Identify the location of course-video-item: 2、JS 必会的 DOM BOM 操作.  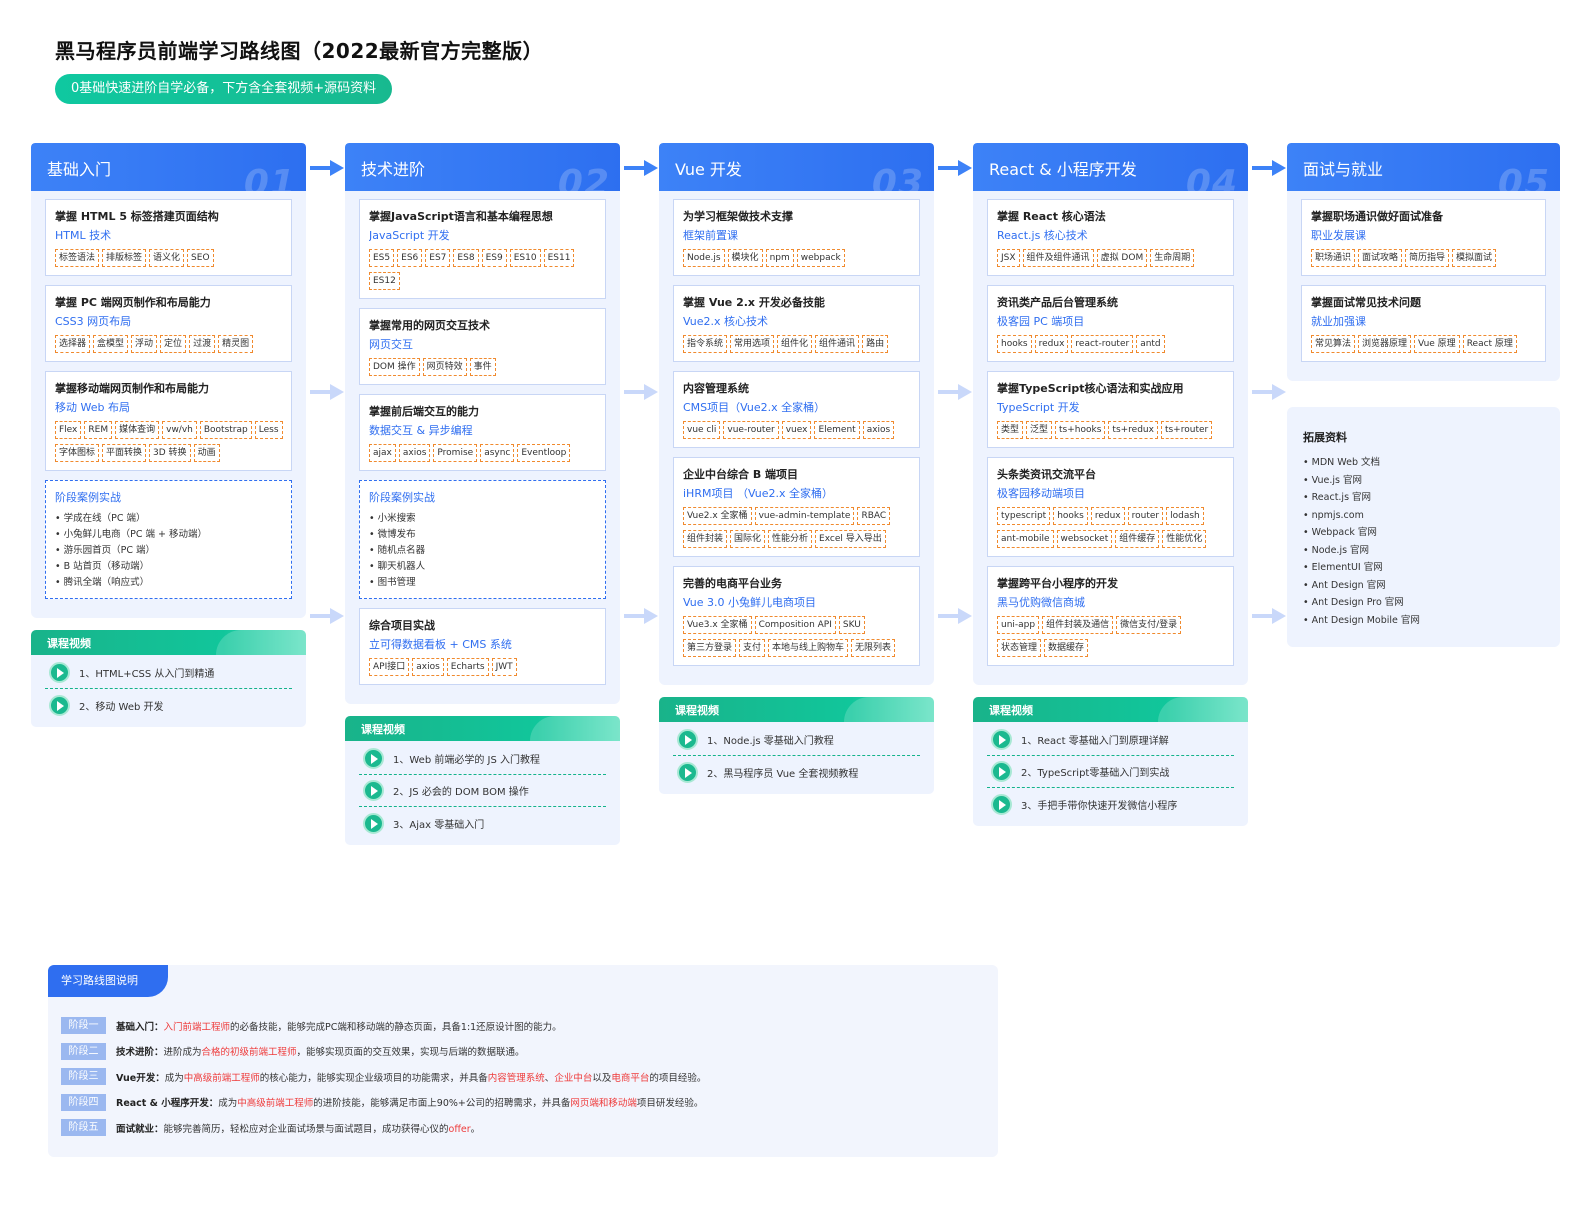
(482, 791).